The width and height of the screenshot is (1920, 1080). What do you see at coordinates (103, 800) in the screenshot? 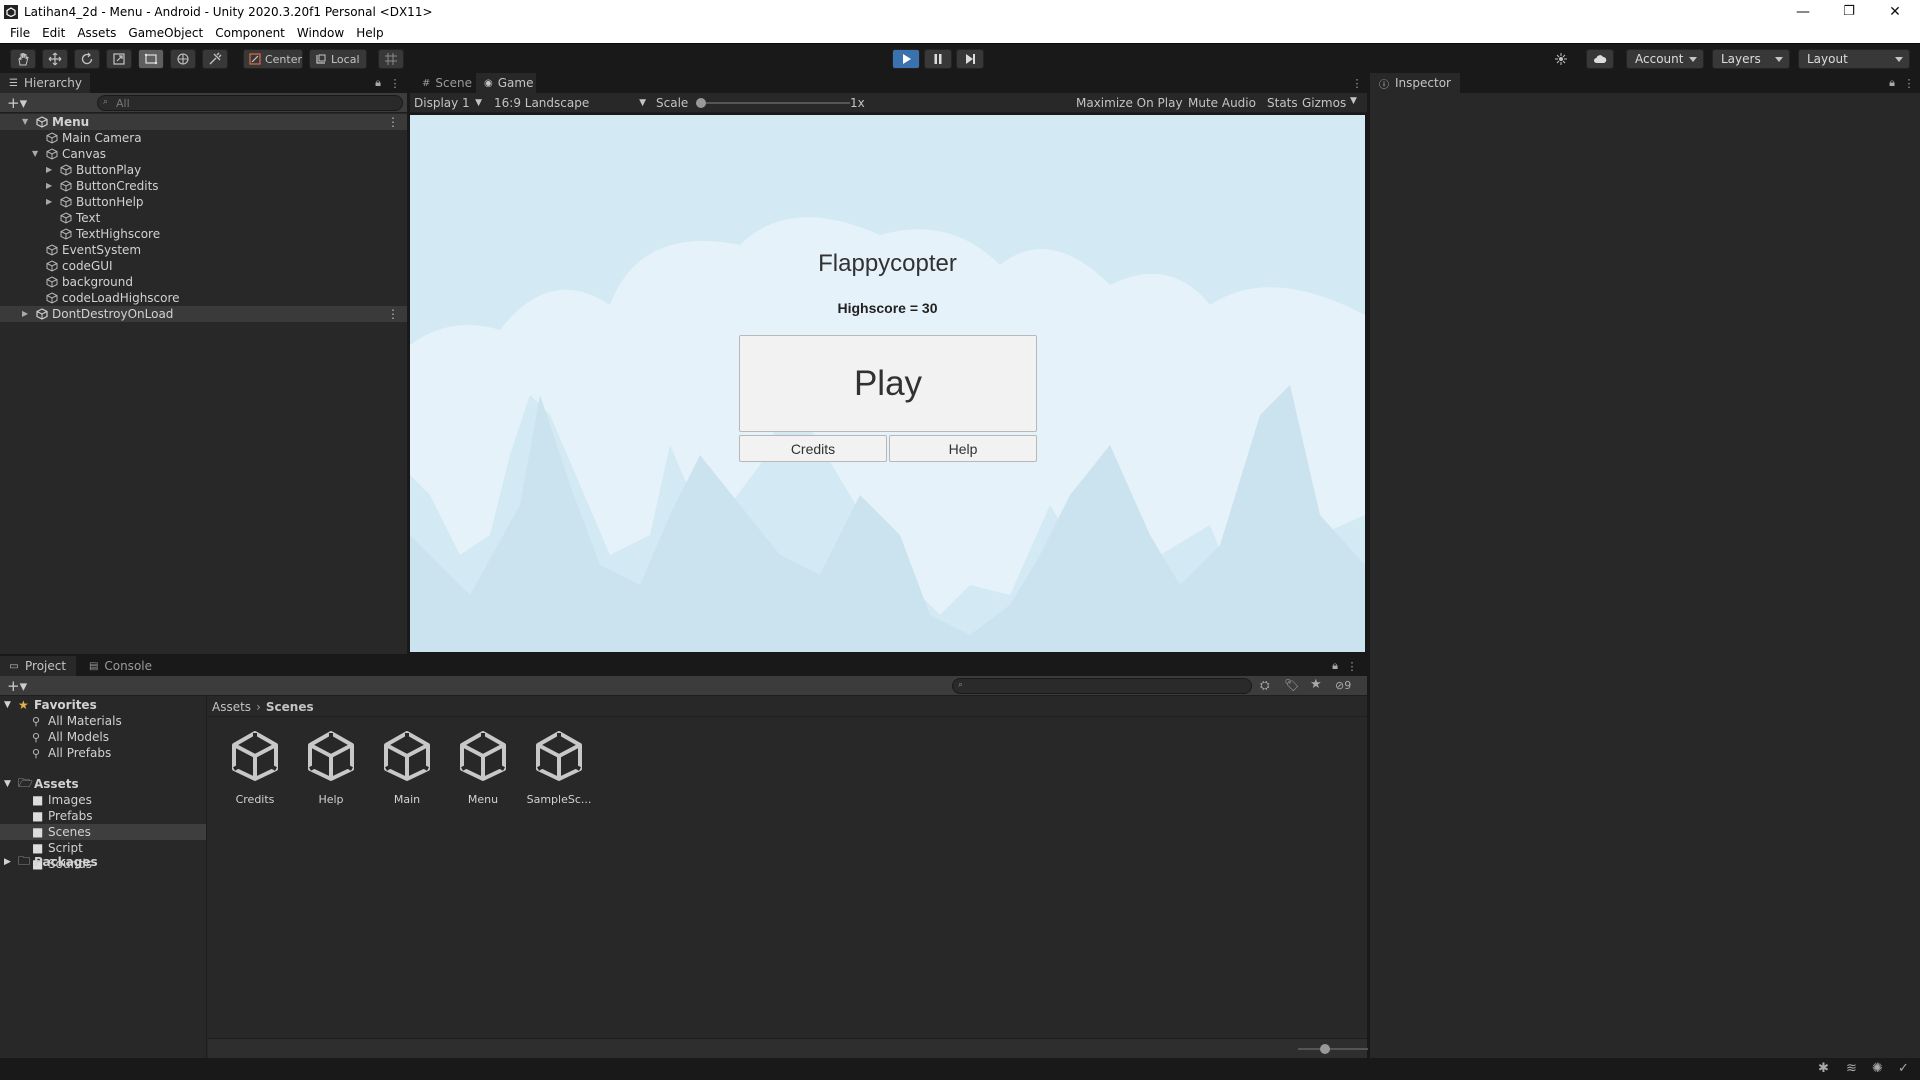
I see `asset-folder-item: ■ Images` at bounding box center [103, 800].